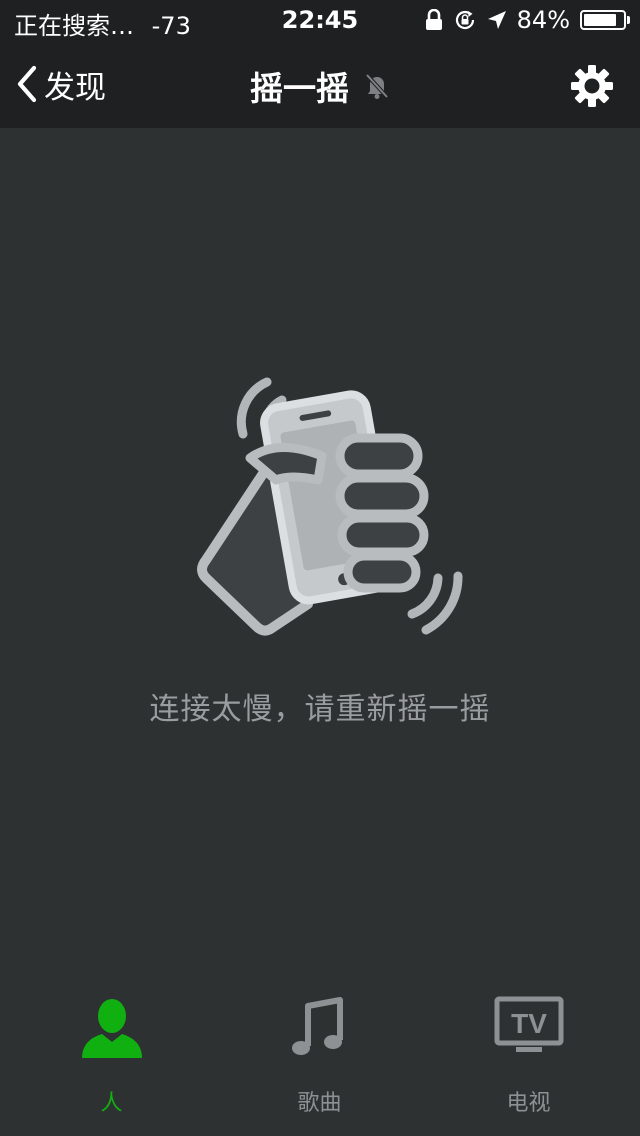 The image size is (640, 1136). What do you see at coordinates (111, 1103) in the screenshot?
I see `tab-label-people: 人` at bounding box center [111, 1103].